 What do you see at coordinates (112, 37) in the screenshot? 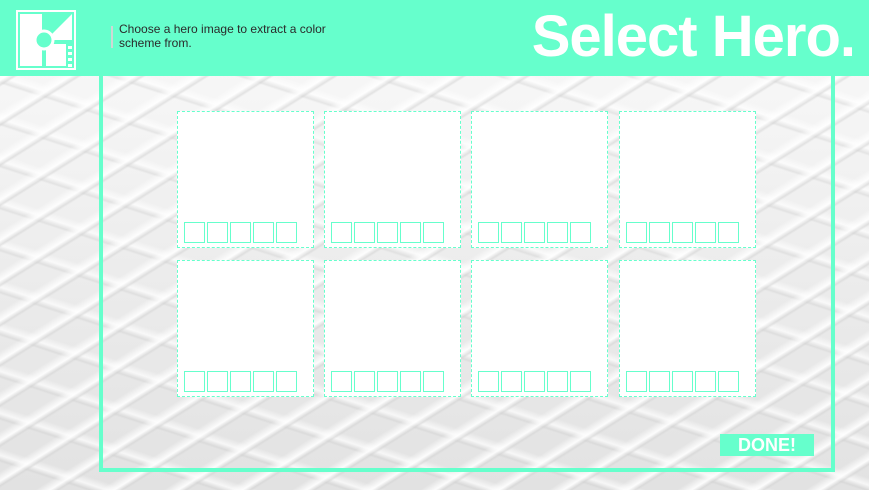
I see `header-divider` at bounding box center [112, 37].